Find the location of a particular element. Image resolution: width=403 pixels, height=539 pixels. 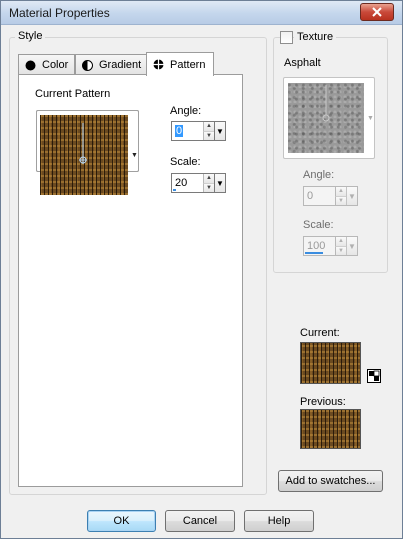

angle-spin-arrows: ▲ ▼ is located at coordinates (208, 131).